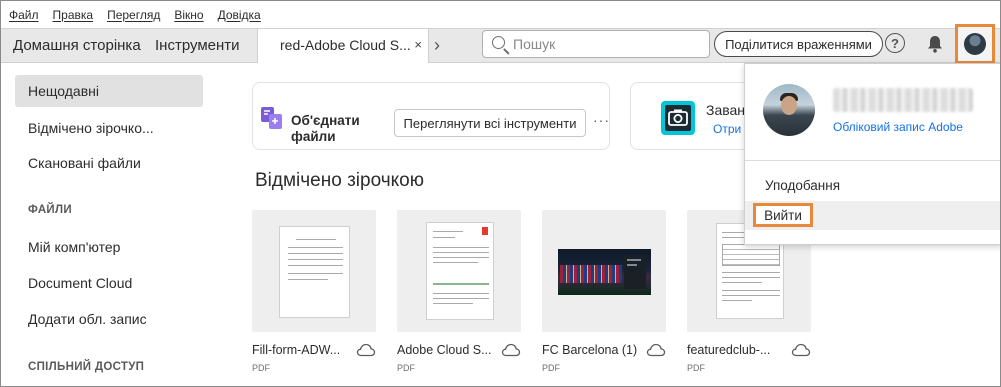 The width and height of the screenshot is (1001, 387). I want to click on account-avatar-button, so click(975, 44).